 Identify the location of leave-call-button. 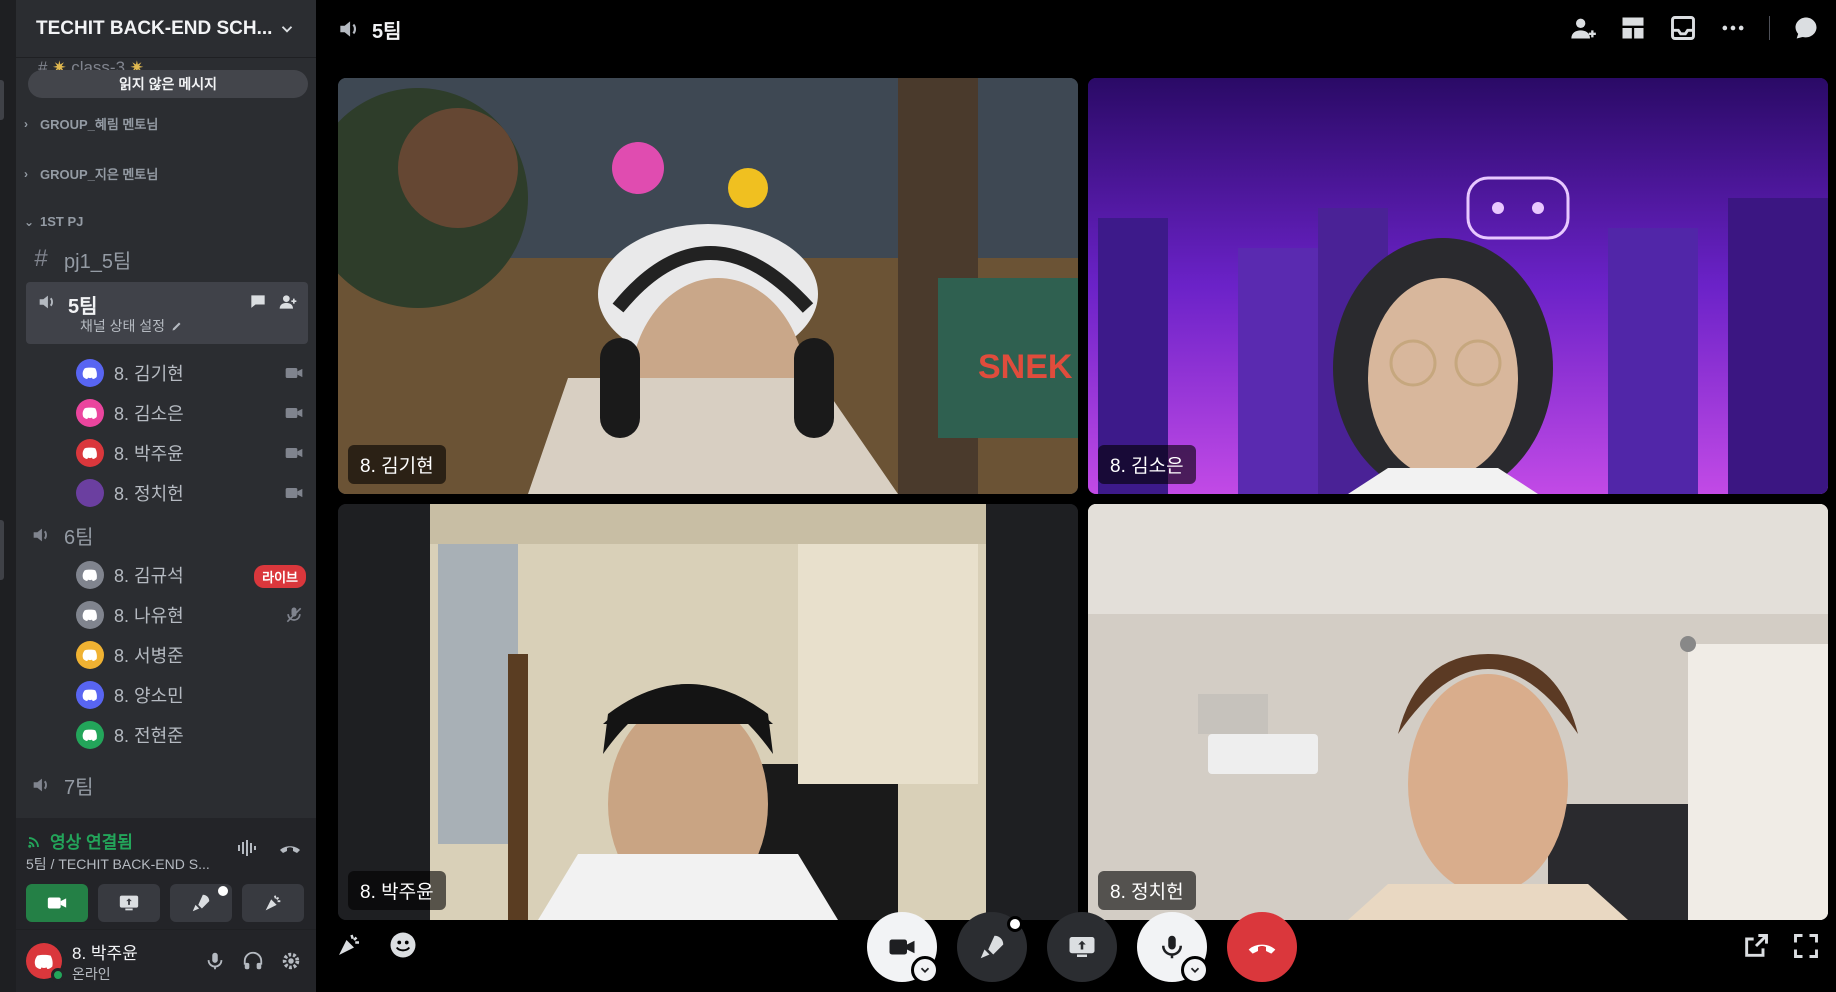
(1262, 947).